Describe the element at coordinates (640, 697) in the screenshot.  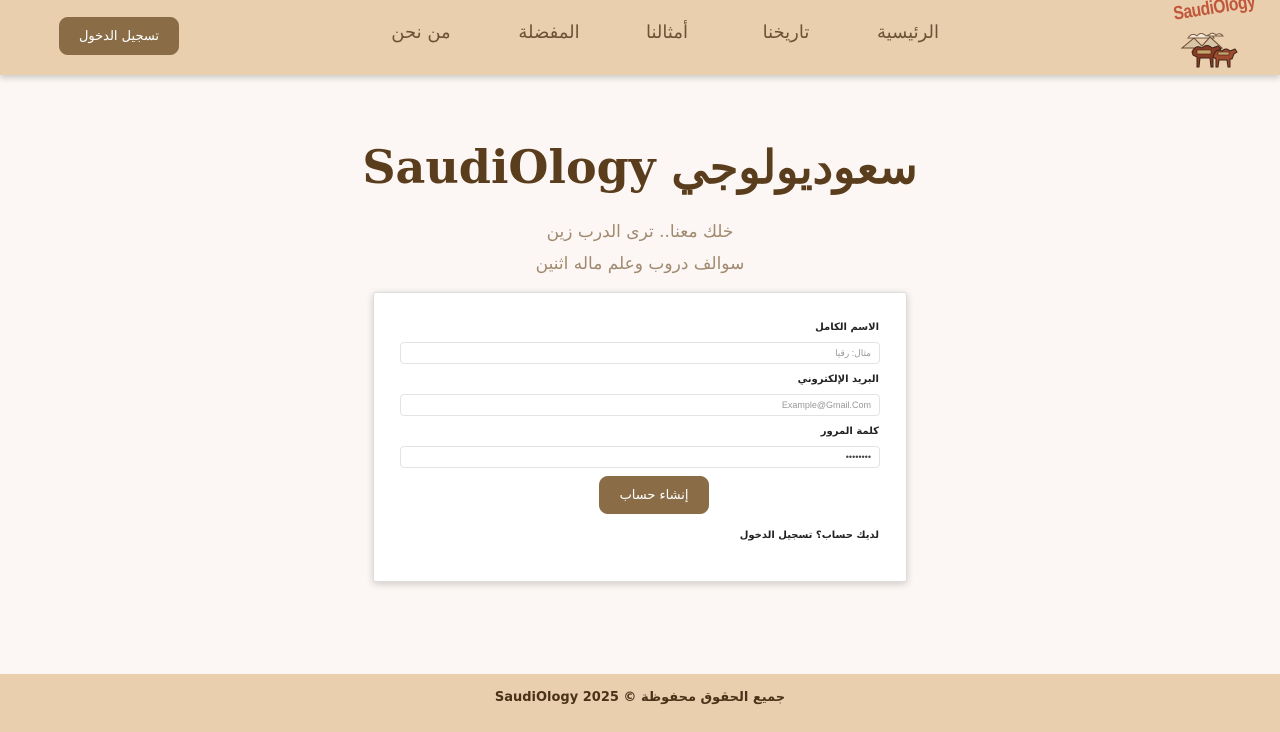
I see `copyright-text: جميع الحقوق محفوظة © SaudiOlogy 2025` at that location.